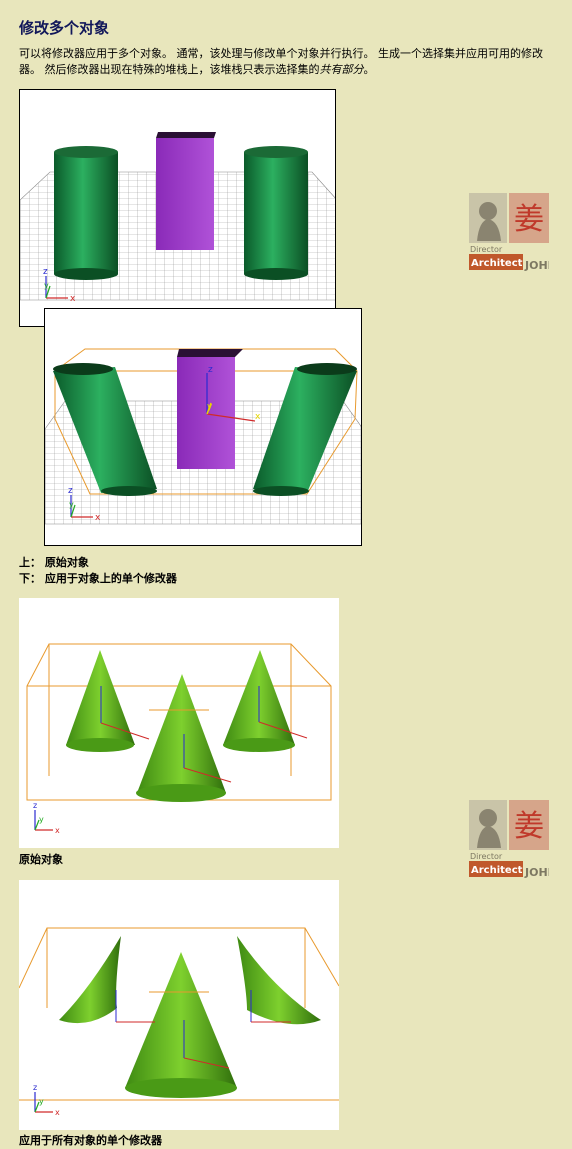 This screenshot has width=572, height=1149. Describe the element at coordinates (64, 28) in the screenshot. I see `page-title: 修改多个对象` at that location.